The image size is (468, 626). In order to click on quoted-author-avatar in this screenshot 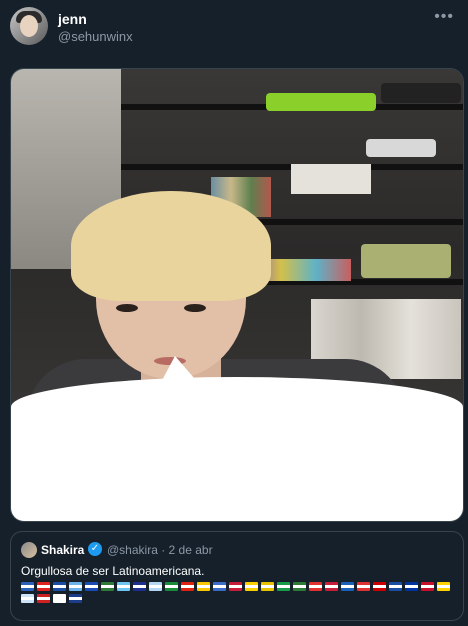, I will do `click(29, 550)`.